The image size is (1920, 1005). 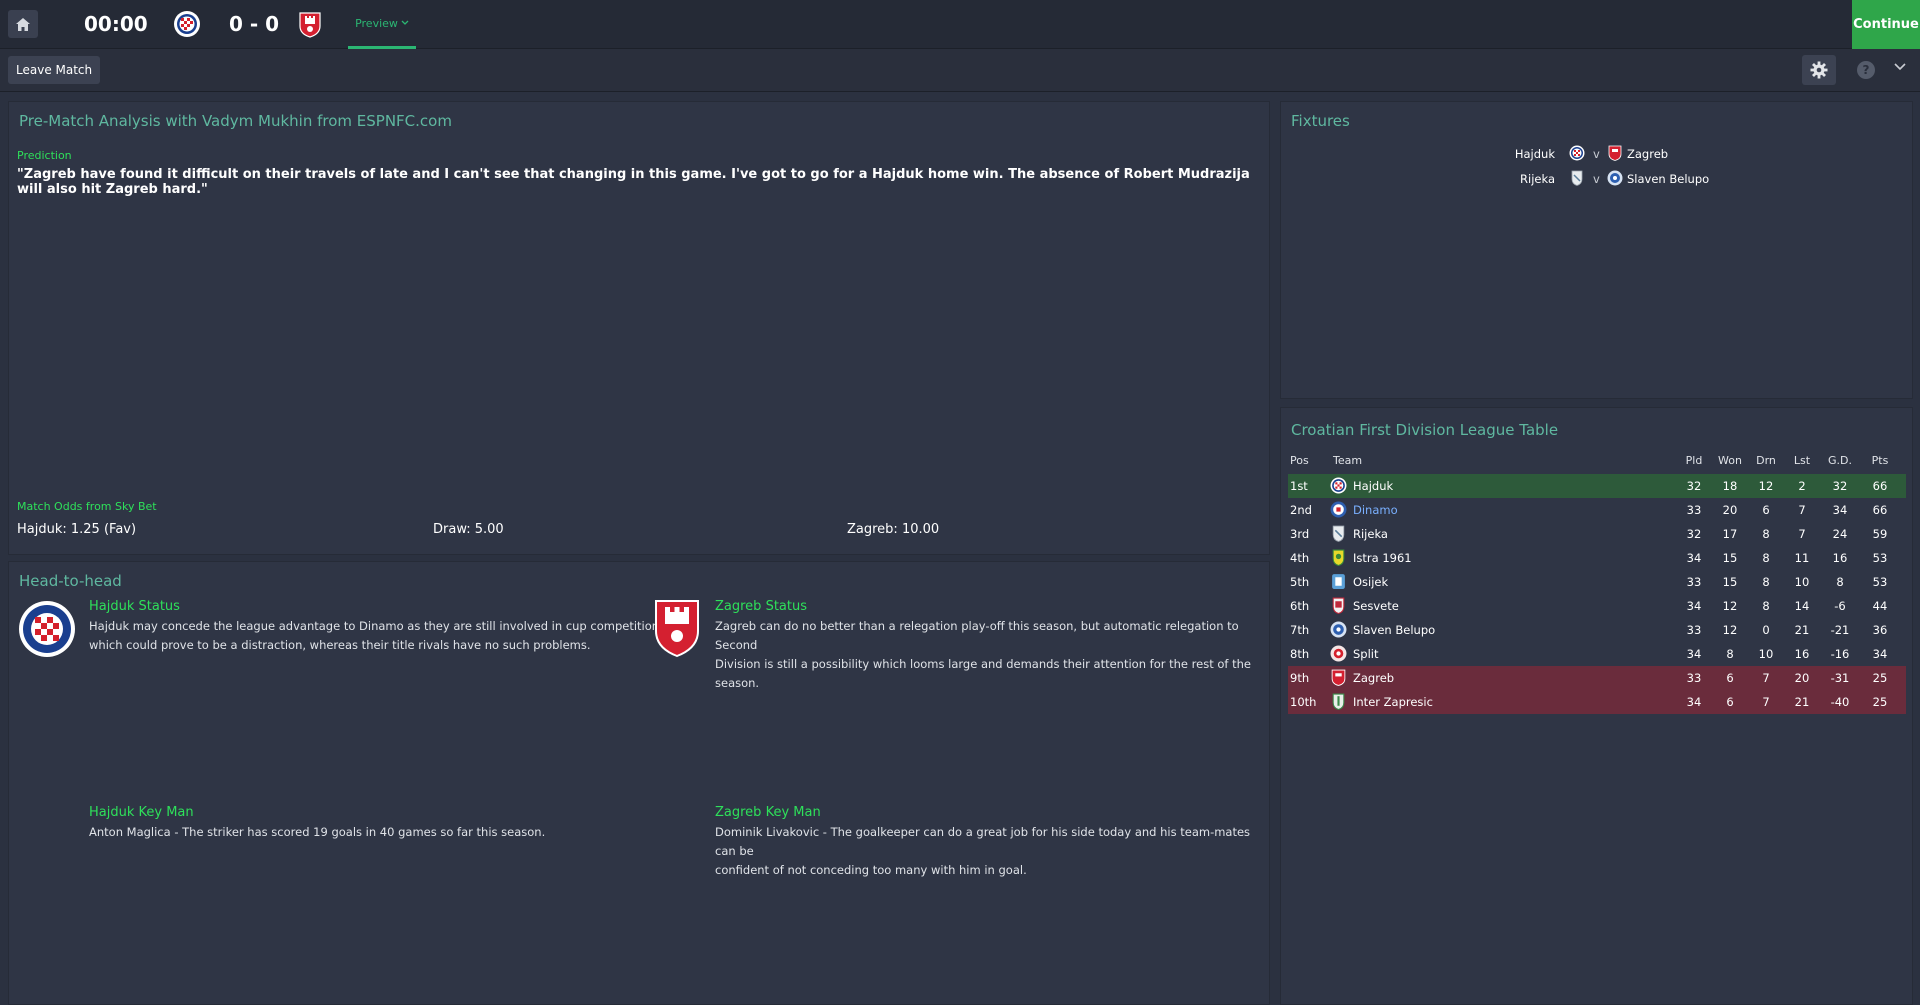 I want to click on table-row: 6th Sesvete 34 12 8 14 -6 44, so click(x=1597, y=606).